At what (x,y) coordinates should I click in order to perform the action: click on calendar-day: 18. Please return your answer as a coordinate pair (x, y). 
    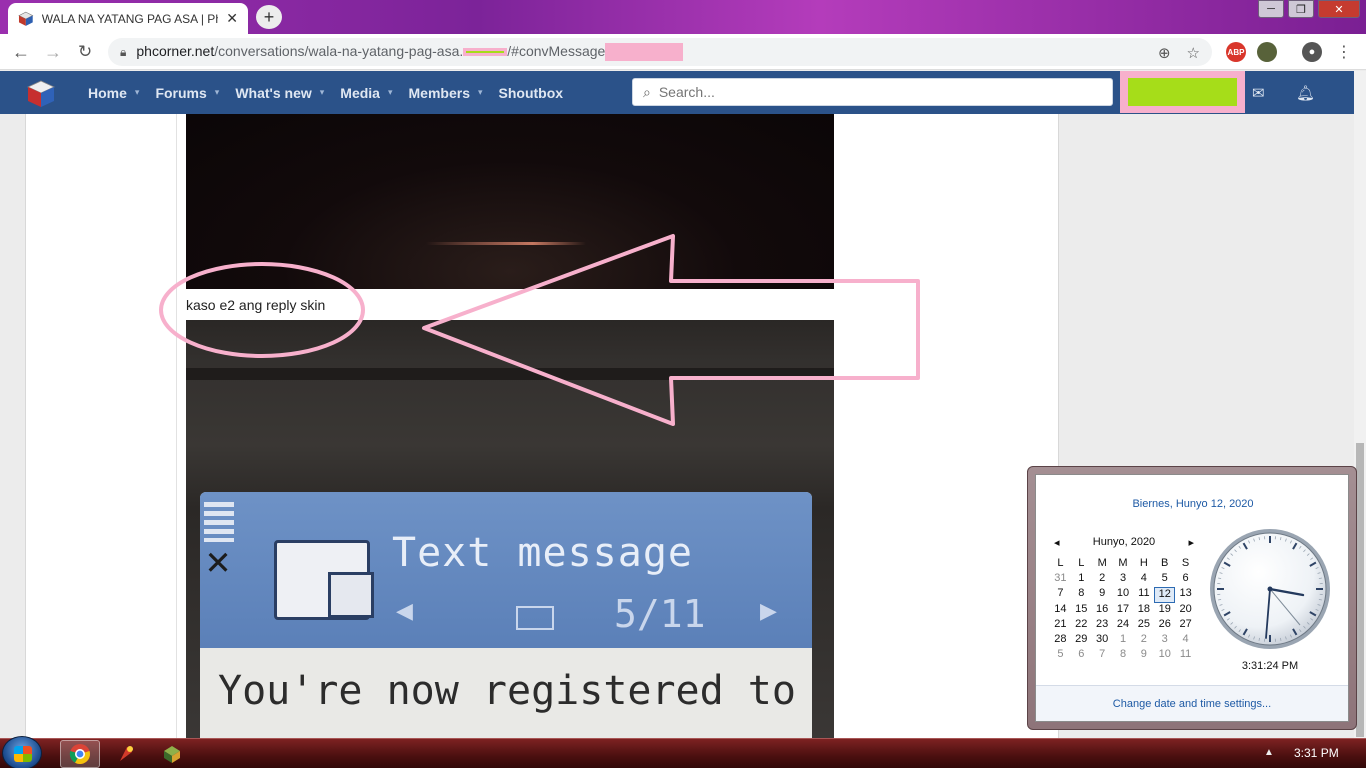
    Looking at the image, I should click on (1143, 610).